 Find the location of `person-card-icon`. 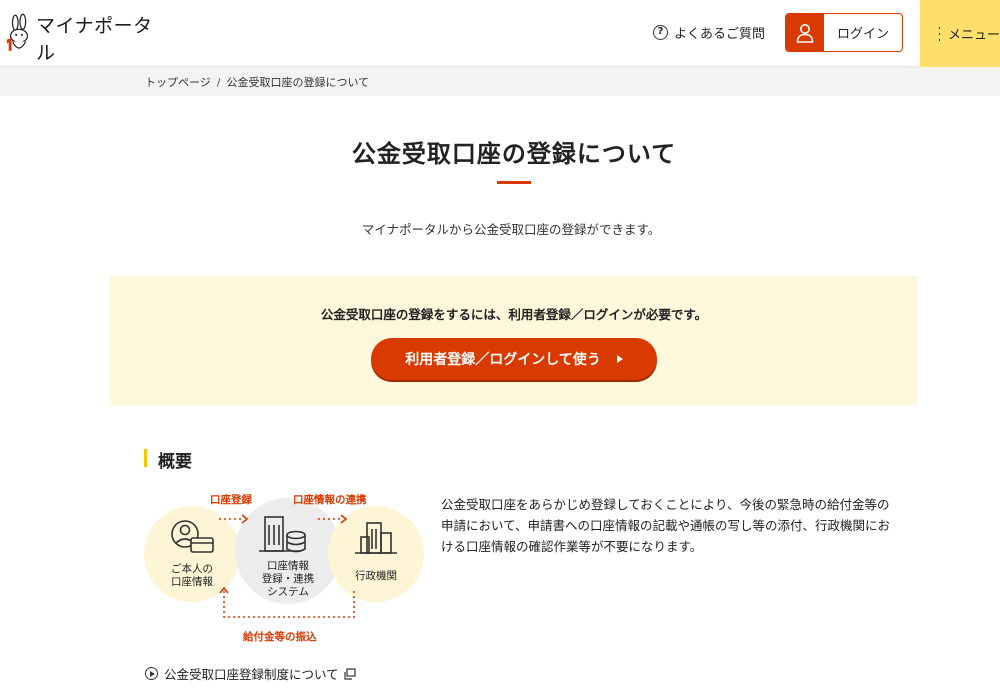

person-card-icon is located at coordinates (192, 536).